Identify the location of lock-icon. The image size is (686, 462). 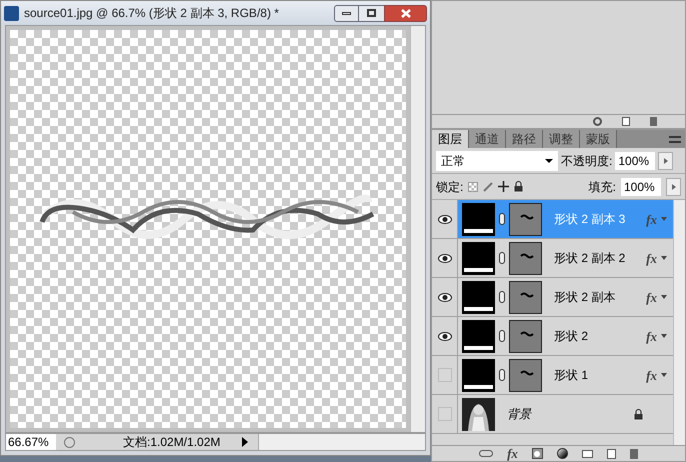
(519, 186).